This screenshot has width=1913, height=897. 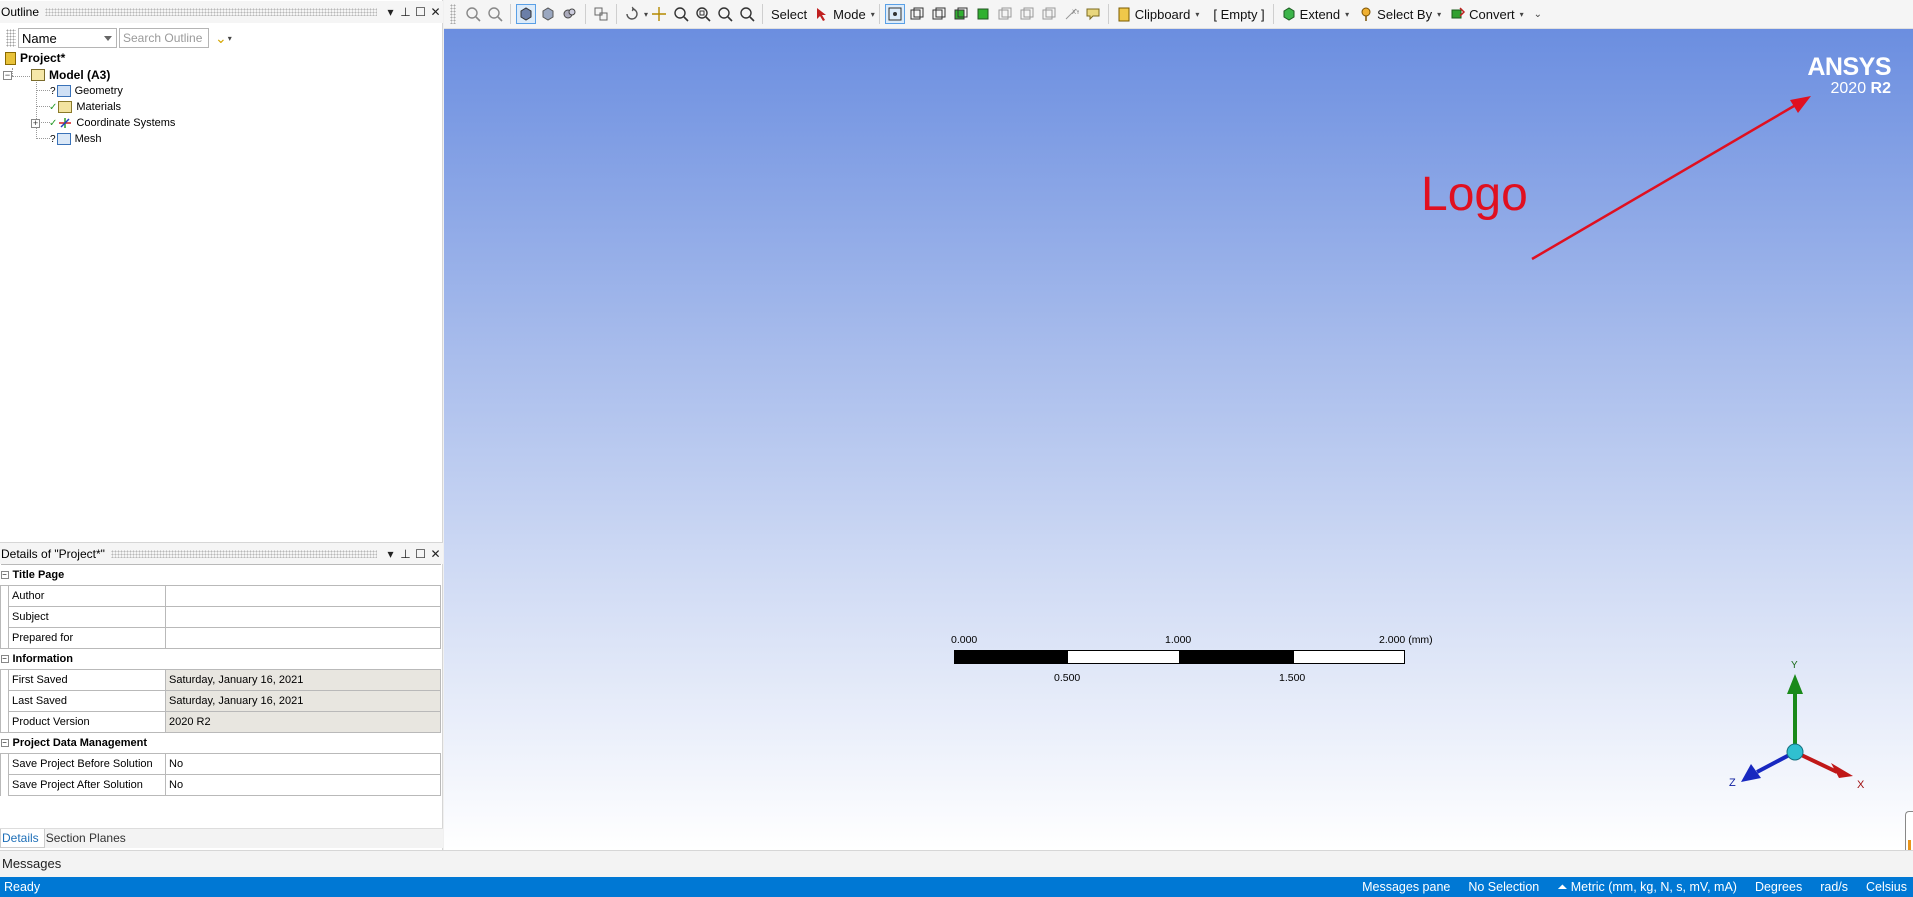 I want to click on convert-button: Convert, so click(x=1492, y=14).